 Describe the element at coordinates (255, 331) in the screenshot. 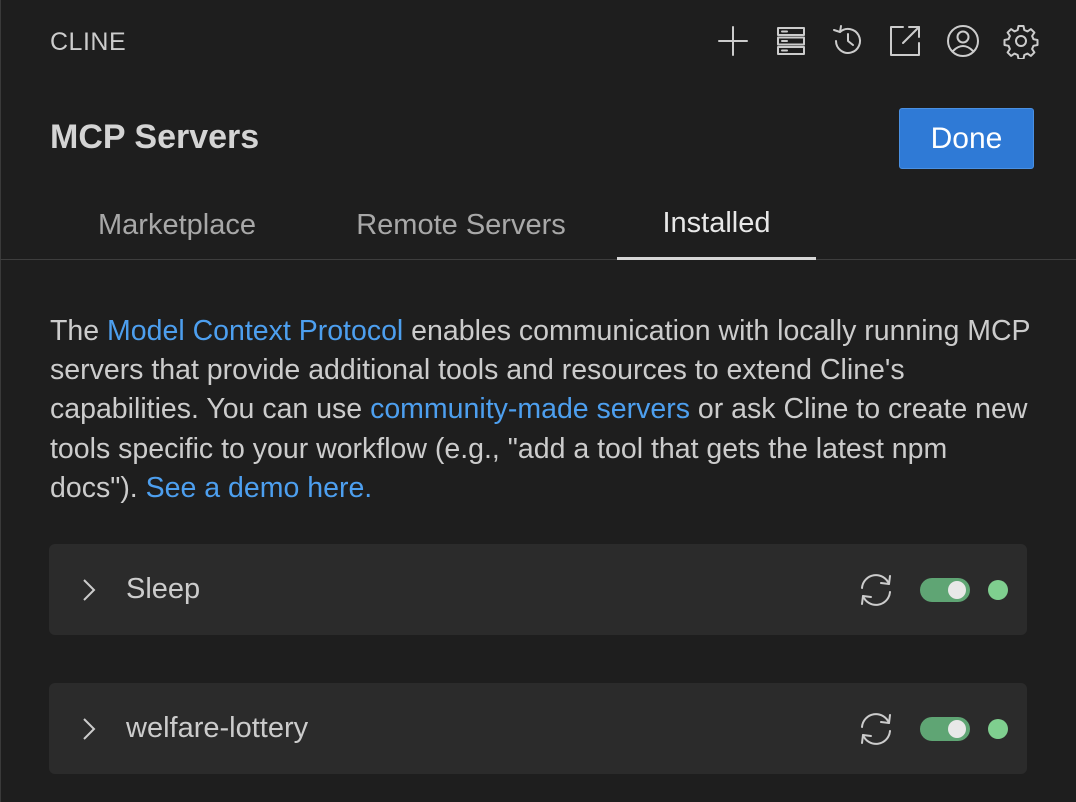

I see `model-context-protocol-link: Model Context Protocol` at that location.